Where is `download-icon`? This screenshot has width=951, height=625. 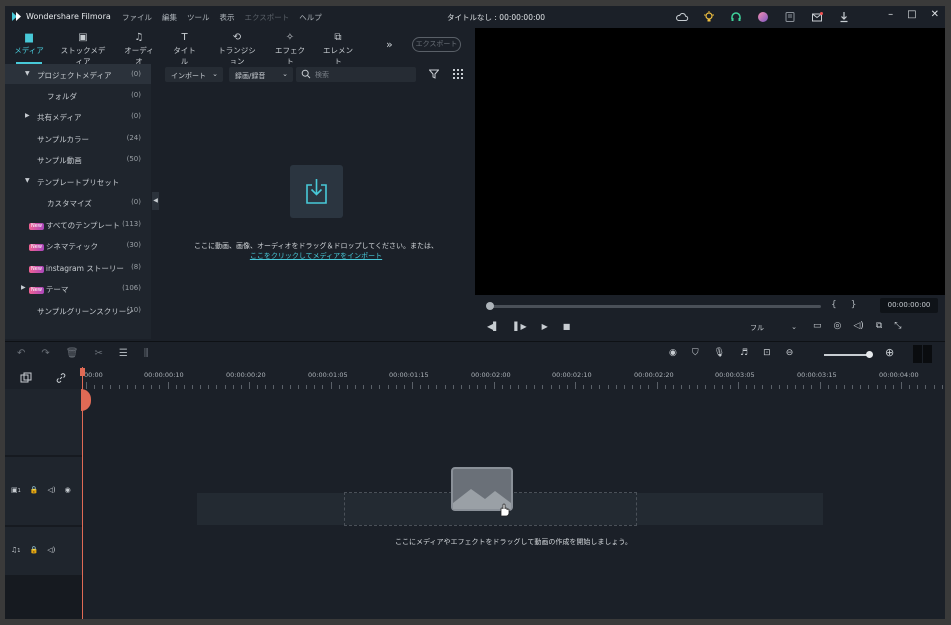 download-icon is located at coordinates (844, 17).